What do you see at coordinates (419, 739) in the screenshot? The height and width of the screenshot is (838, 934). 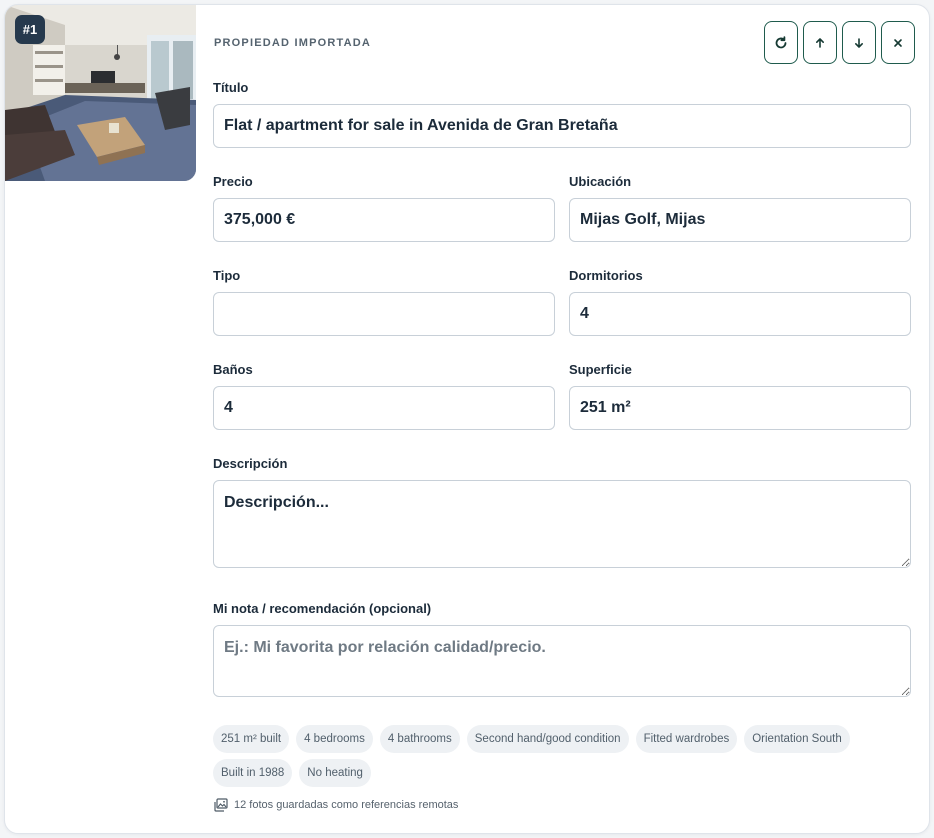 I see `feature-chip: 4 bathrooms` at bounding box center [419, 739].